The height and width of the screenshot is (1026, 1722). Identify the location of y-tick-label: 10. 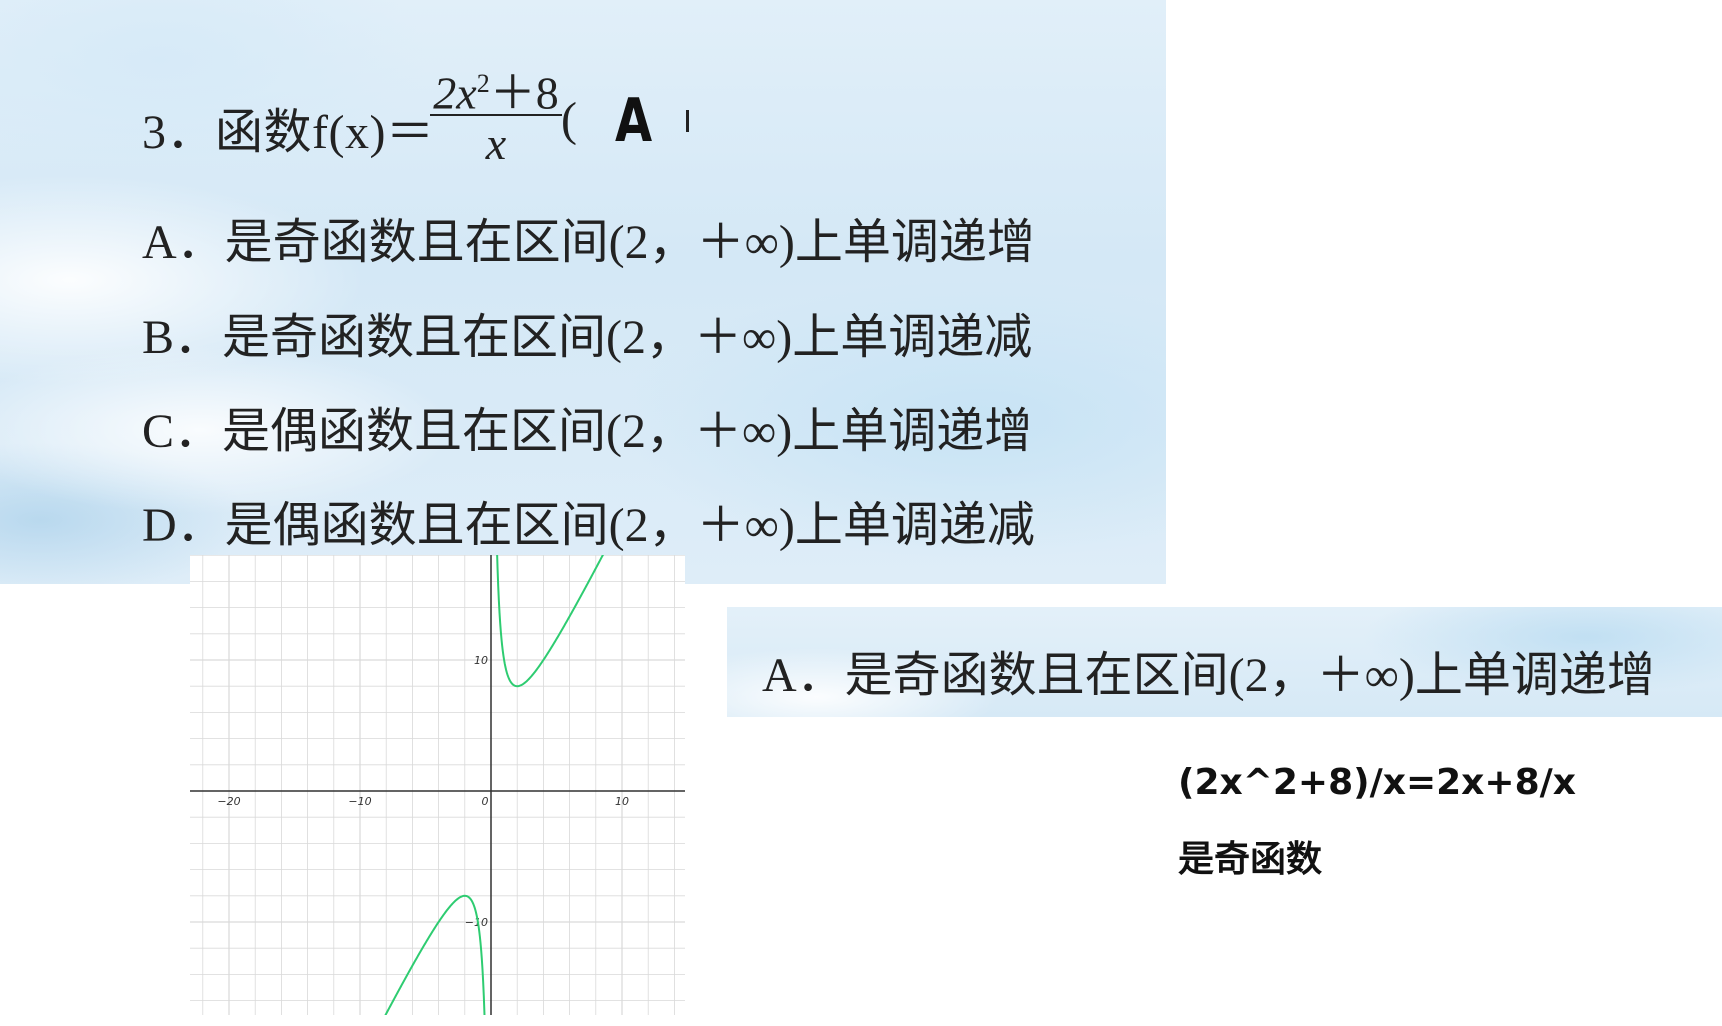
(481, 660).